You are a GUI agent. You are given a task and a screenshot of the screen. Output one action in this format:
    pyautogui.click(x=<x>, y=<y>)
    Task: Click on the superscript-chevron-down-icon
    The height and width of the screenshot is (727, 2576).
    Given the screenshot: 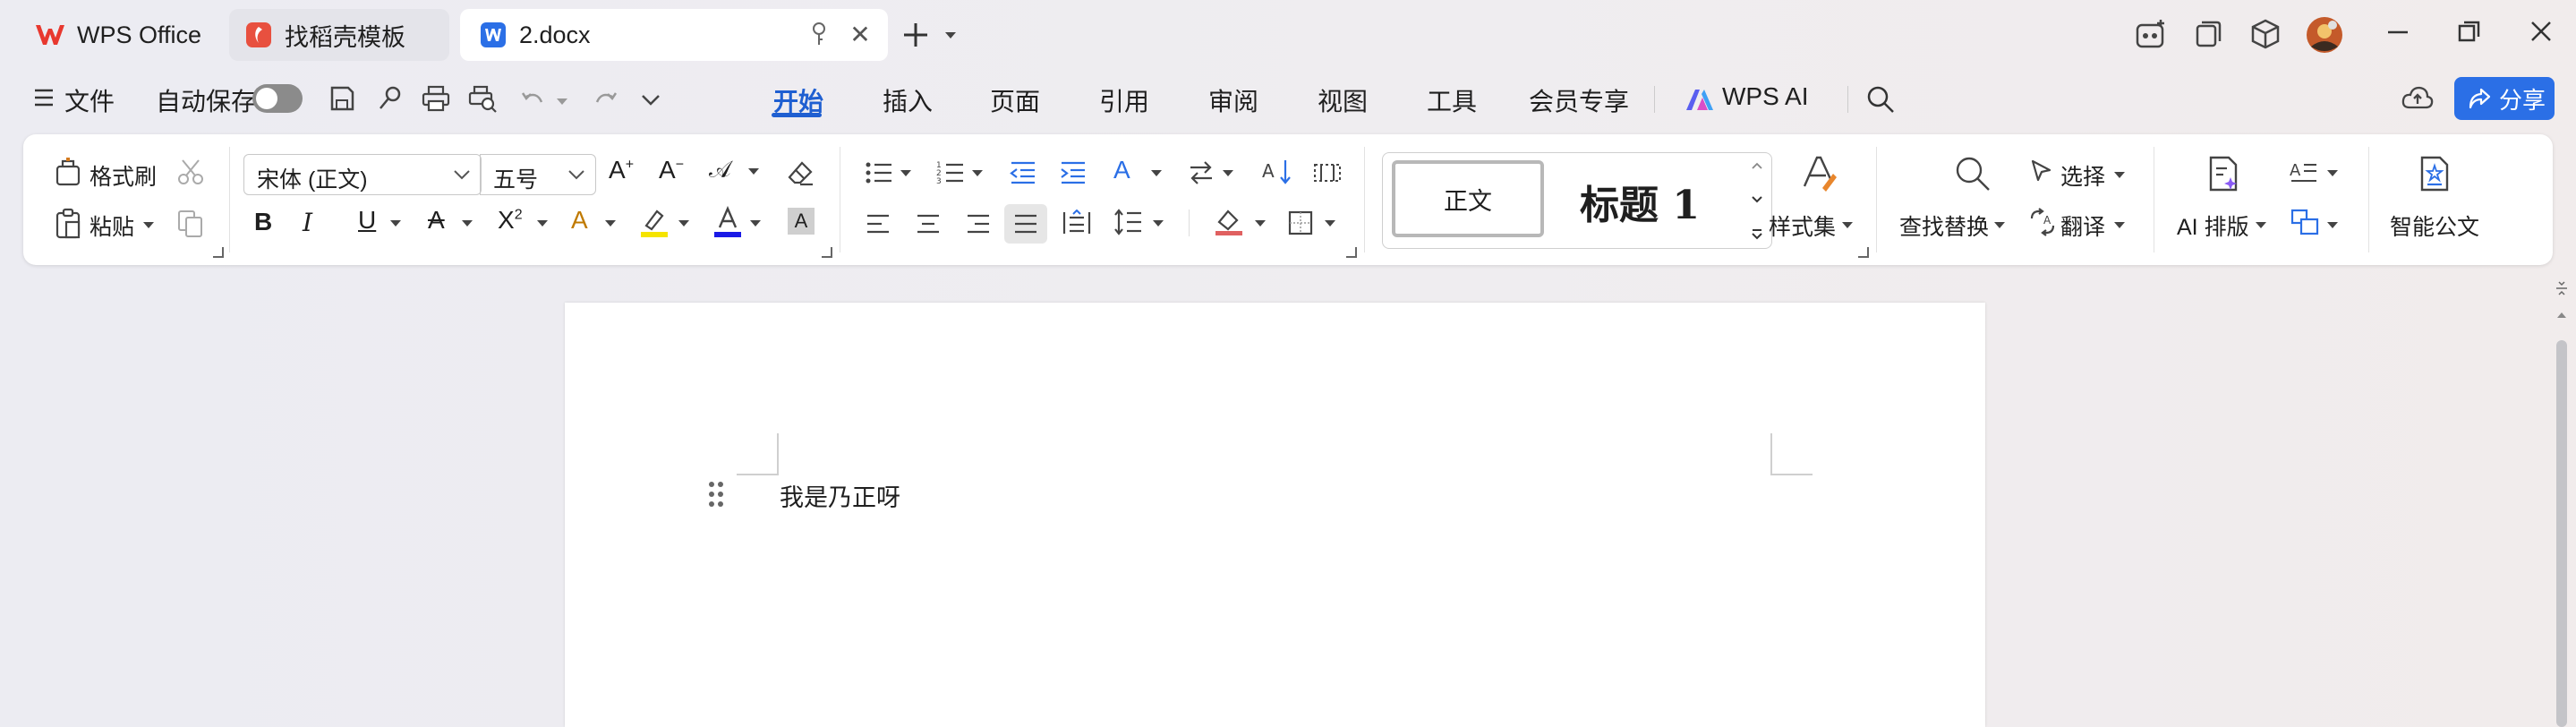 What is the action you would take?
    pyautogui.click(x=542, y=223)
    